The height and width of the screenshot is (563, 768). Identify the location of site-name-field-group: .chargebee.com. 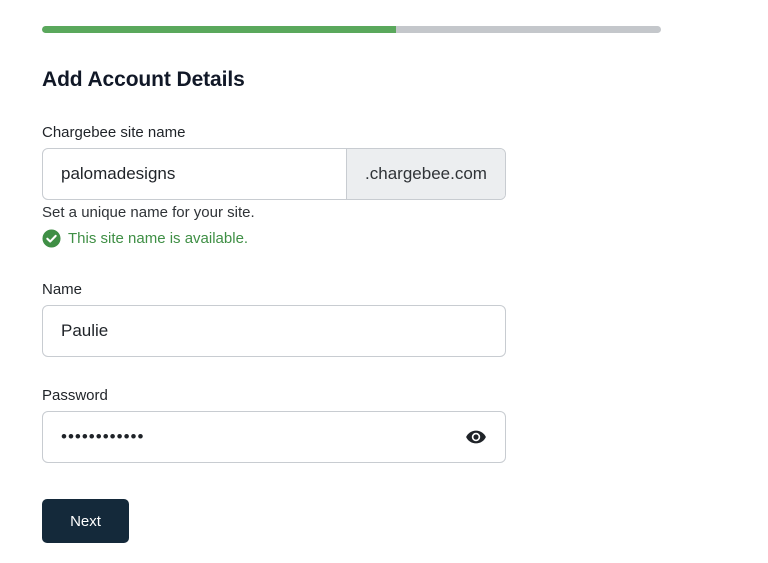
(274, 174).